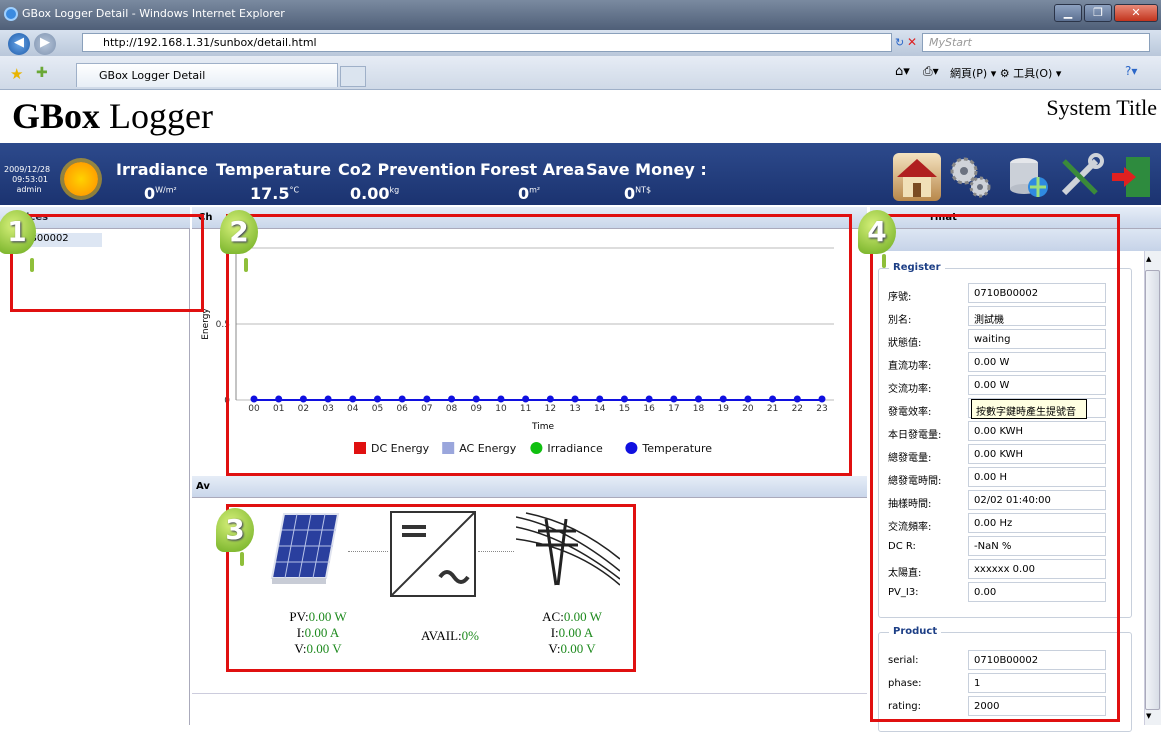 The width and height of the screenshot is (1161, 732). What do you see at coordinates (45, 44) in the screenshot?
I see `forward-icon: ▶` at bounding box center [45, 44].